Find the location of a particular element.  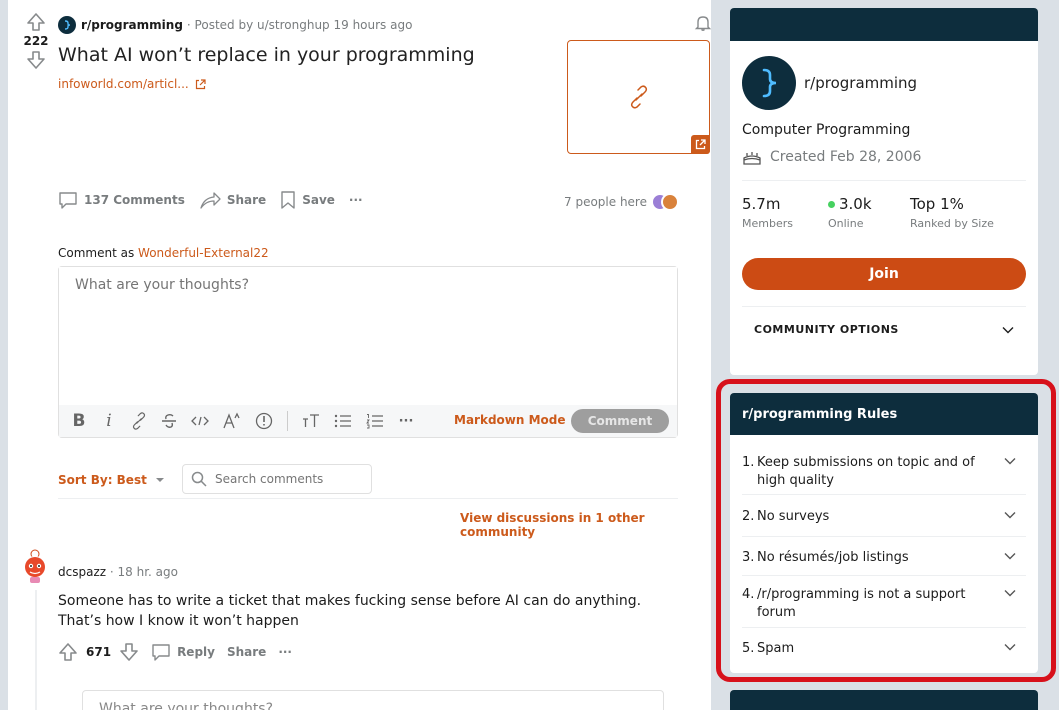

post-actions: 137 Comments Share Save ··· is located at coordinates (210, 200).